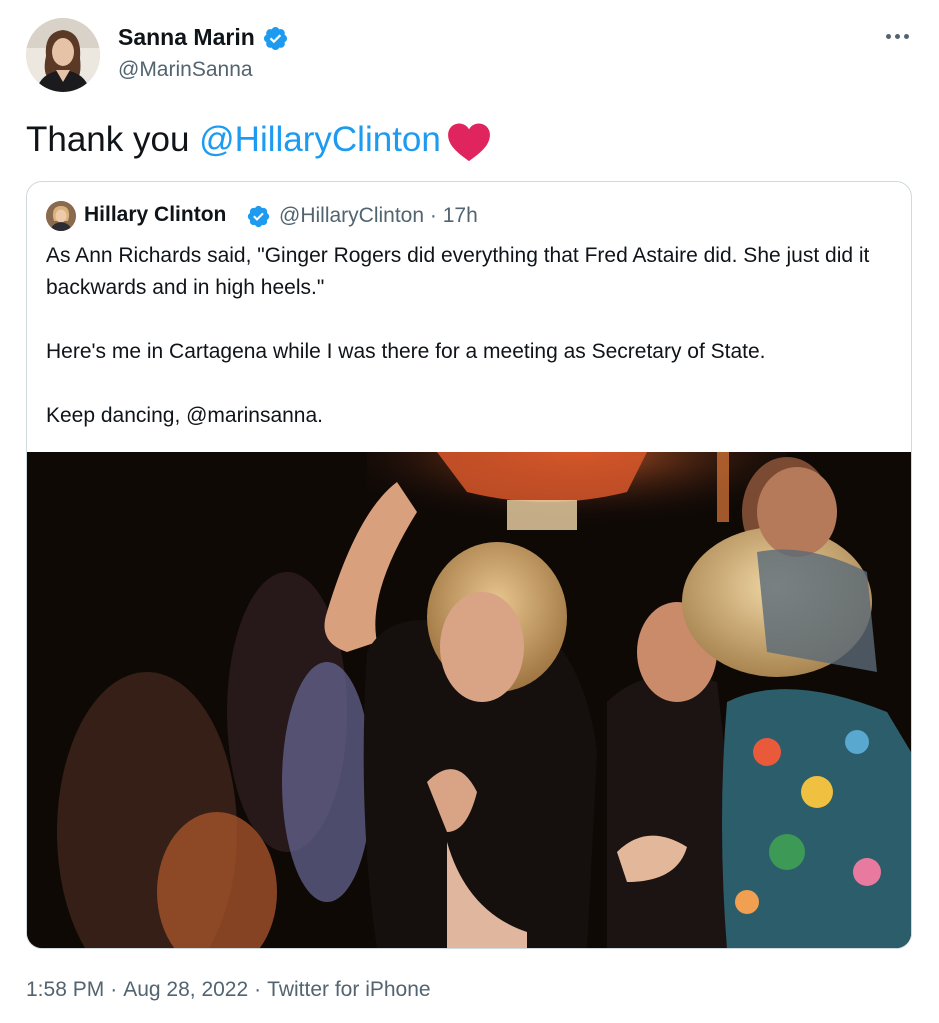  I want to click on avatar-photo, so click(63, 55).